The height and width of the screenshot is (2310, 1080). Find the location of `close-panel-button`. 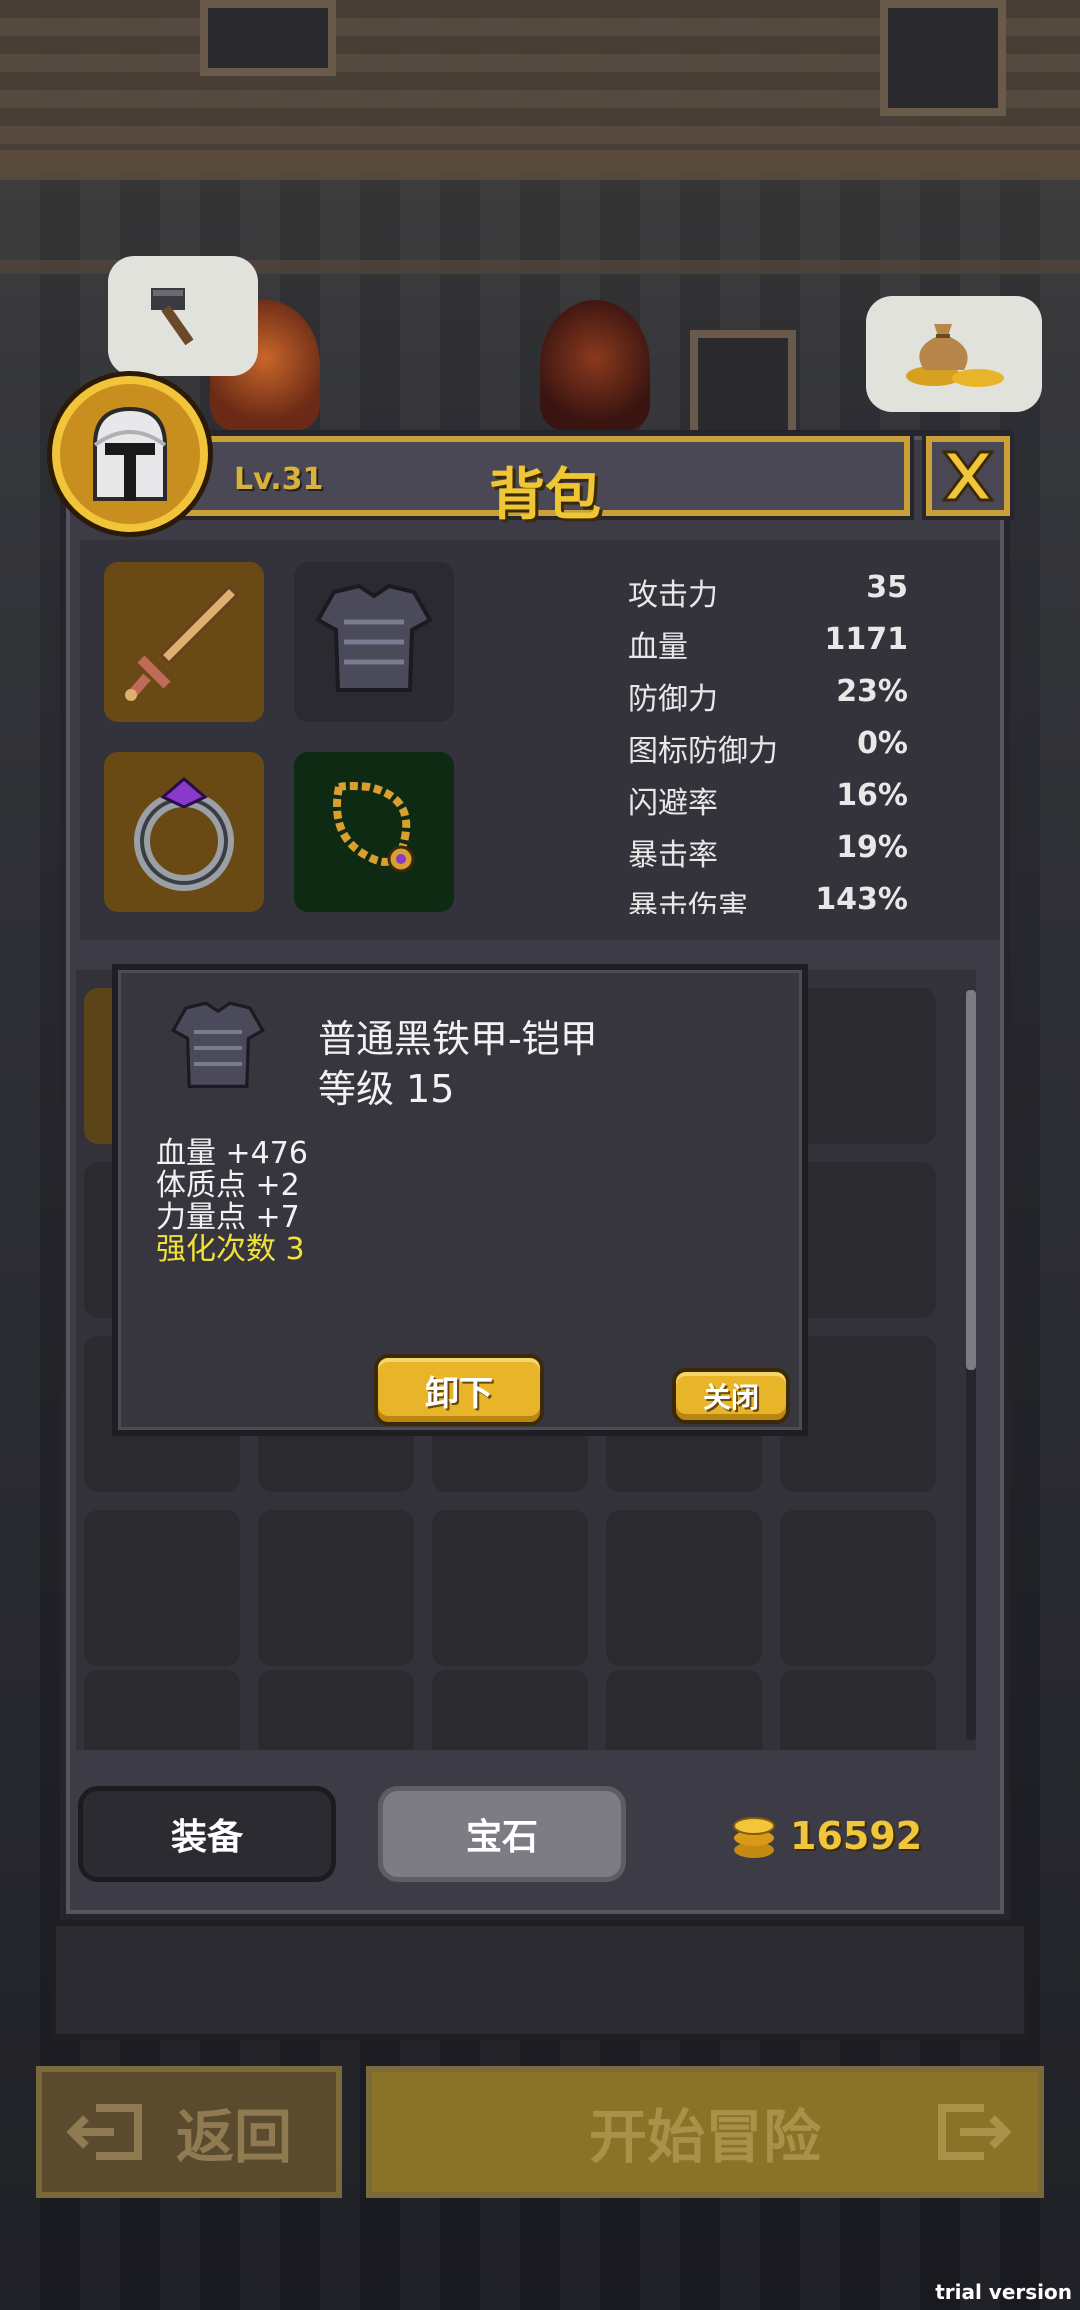

close-panel-button is located at coordinates (968, 476).